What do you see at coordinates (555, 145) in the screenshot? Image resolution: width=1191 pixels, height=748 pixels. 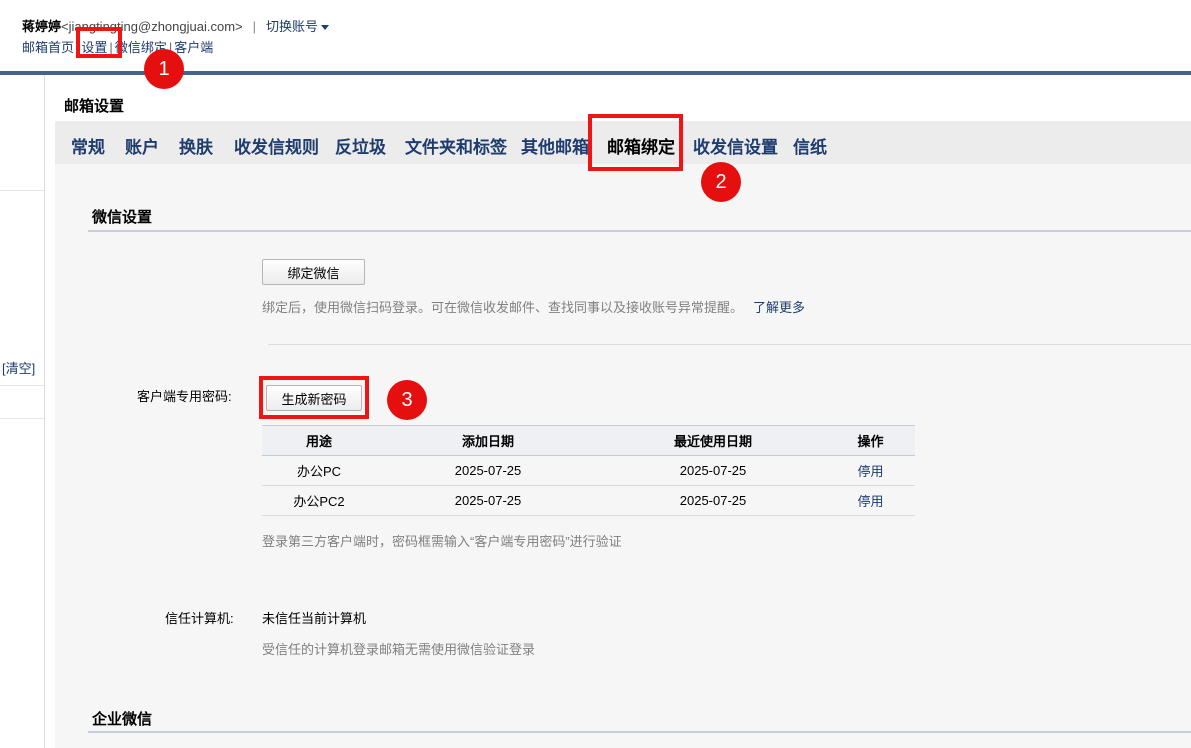 I see `tab-other-mailbox: 其他邮箱` at bounding box center [555, 145].